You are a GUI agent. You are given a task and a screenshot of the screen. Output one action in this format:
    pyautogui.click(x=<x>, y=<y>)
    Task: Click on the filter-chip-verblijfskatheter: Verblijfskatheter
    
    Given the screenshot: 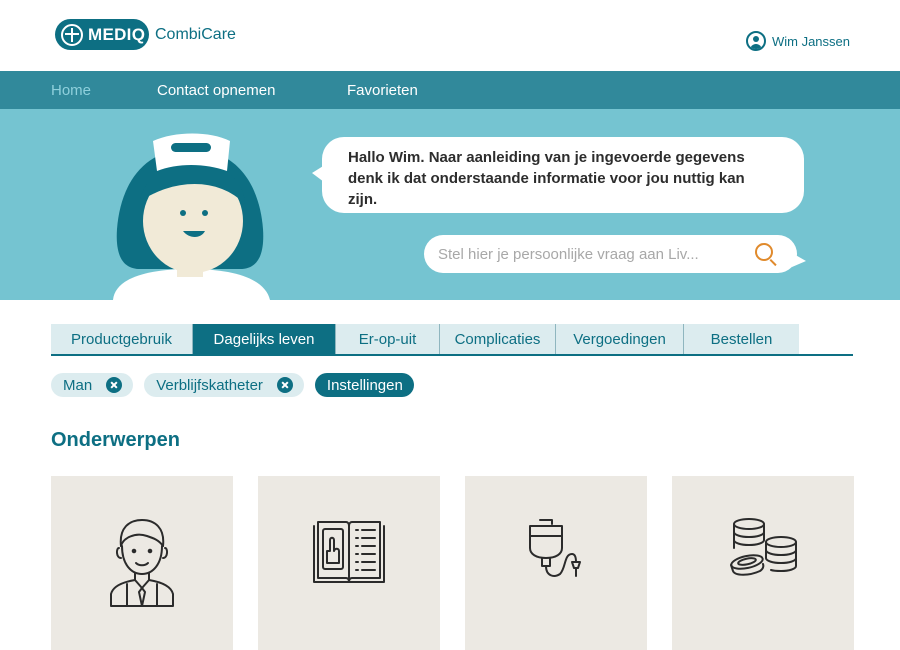 What is the action you would take?
    pyautogui.click(x=224, y=385)
    